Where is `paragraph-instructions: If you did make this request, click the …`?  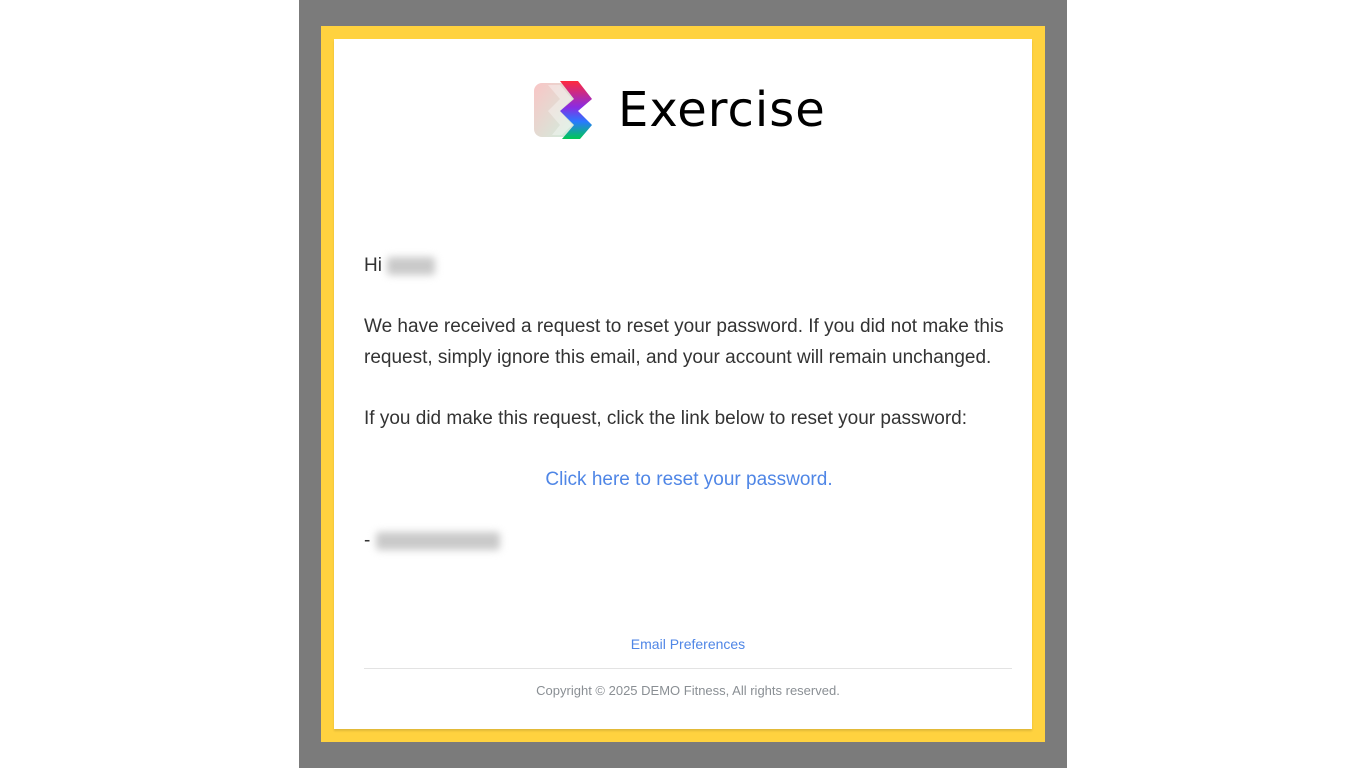 paragraph-instructions: If you did make this request, click the … is located at coordinates (665, 418).